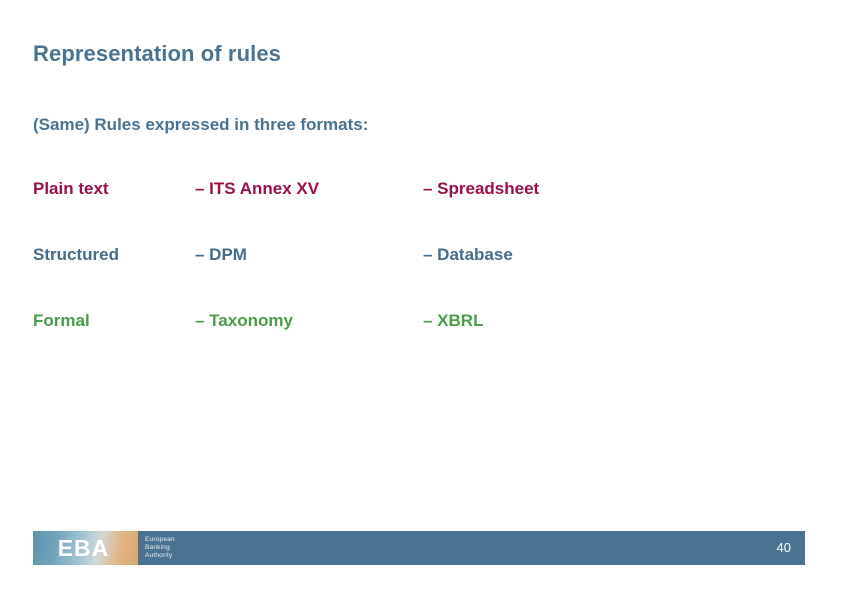 Image resolution: width=842 pixels, height=595 pixels. I want to click on eba-logo-mark: EBA, so click(85, 548).